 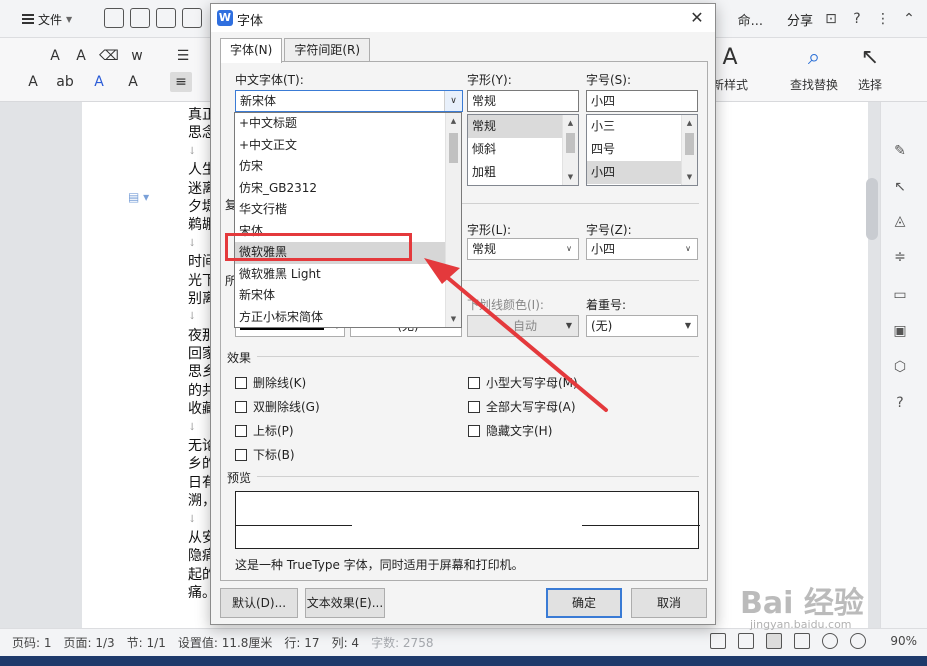 I want to click on save-icon, so click(x=114, y=18).